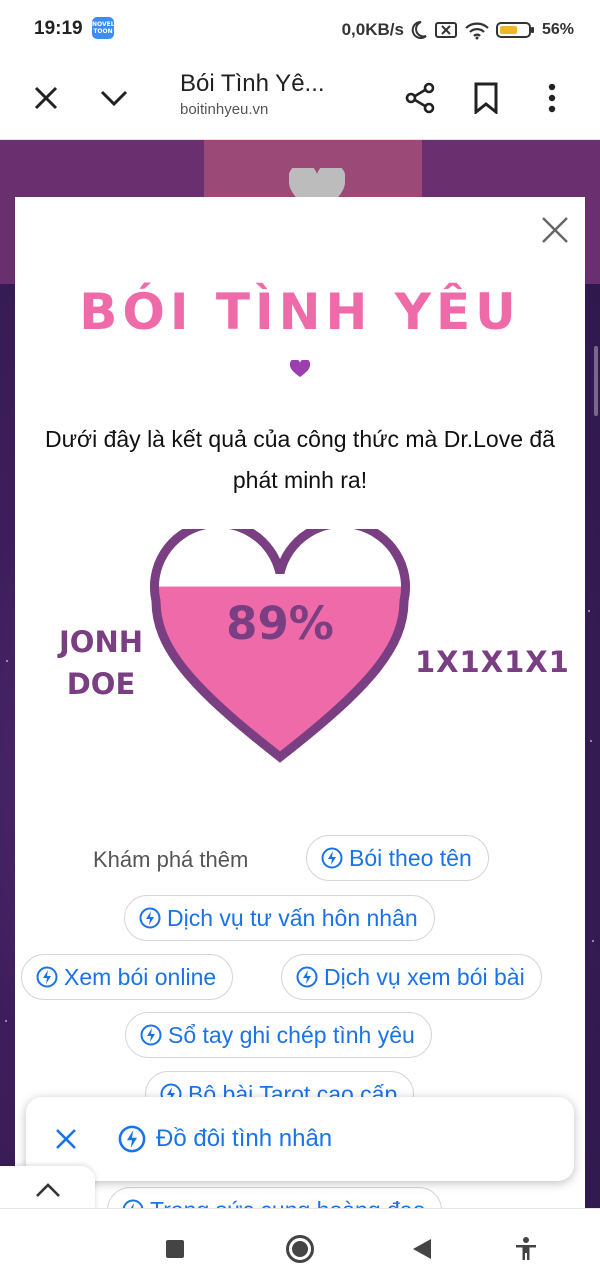 This screenshot has width=600, height=1287. Describe the element at coordinates (171, 859) in the screenshot. I see `explore-label: Khám phá thêm` at that location.